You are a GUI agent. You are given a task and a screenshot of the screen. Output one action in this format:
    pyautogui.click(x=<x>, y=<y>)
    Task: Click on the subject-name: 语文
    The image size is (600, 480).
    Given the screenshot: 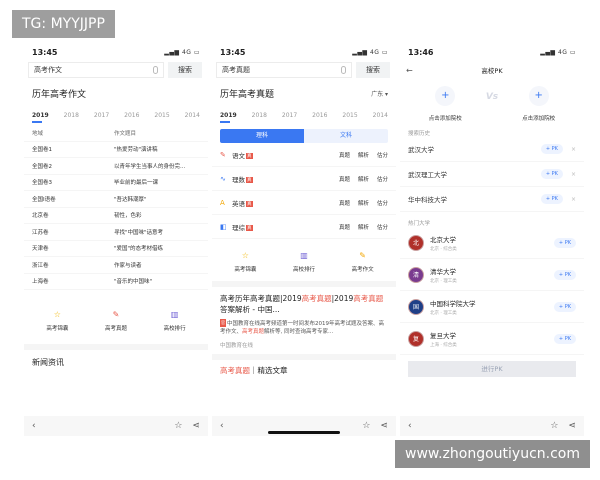 What is the action you would take?
    pyautogui.click(x=238, y=155)
    